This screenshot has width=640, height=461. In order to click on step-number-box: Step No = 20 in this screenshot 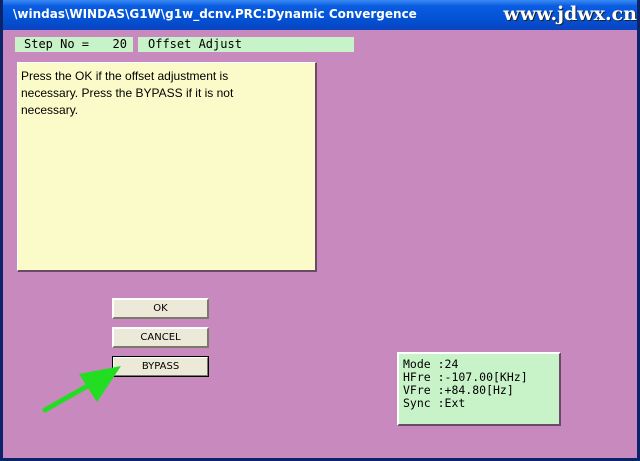, I will do `click(74, 44)`.